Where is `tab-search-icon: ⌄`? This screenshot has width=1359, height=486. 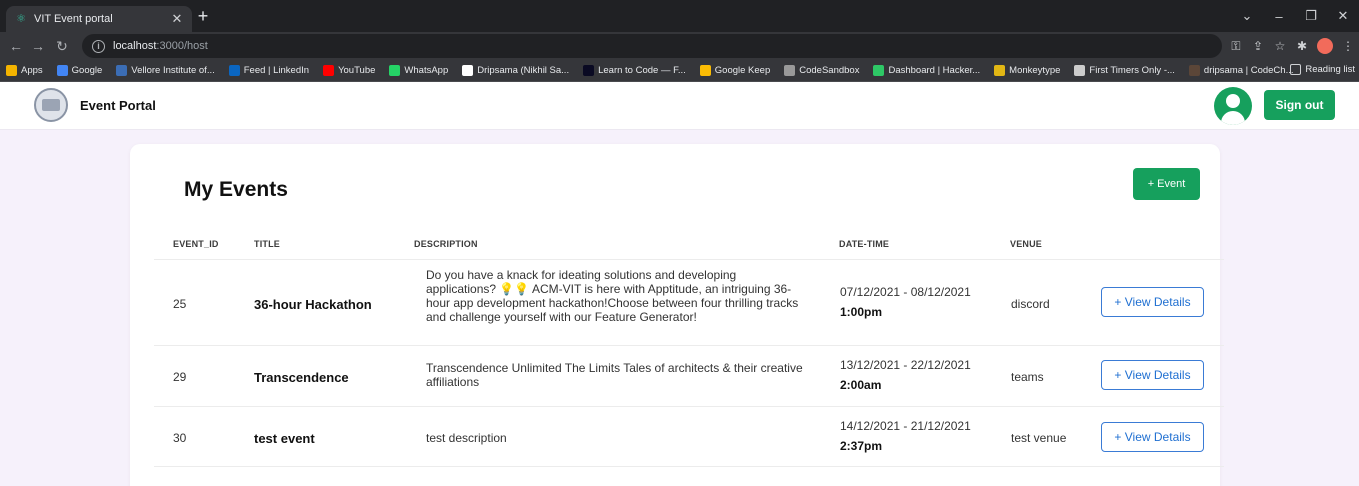
tab-search-icon: ⌄ is located at coordinates (1247, 16).